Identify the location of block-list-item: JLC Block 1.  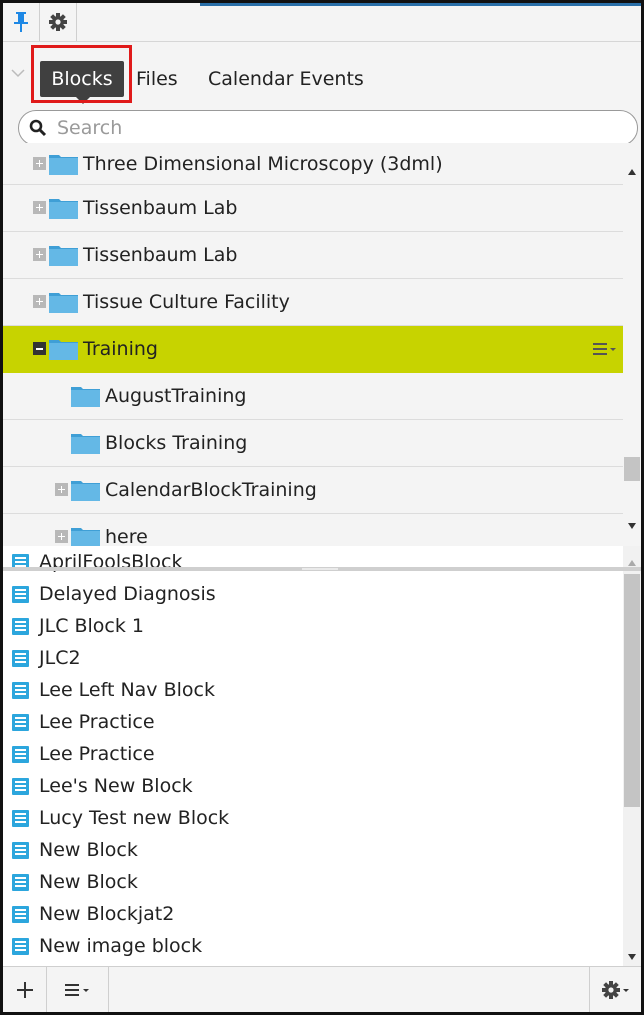
(313, 626).